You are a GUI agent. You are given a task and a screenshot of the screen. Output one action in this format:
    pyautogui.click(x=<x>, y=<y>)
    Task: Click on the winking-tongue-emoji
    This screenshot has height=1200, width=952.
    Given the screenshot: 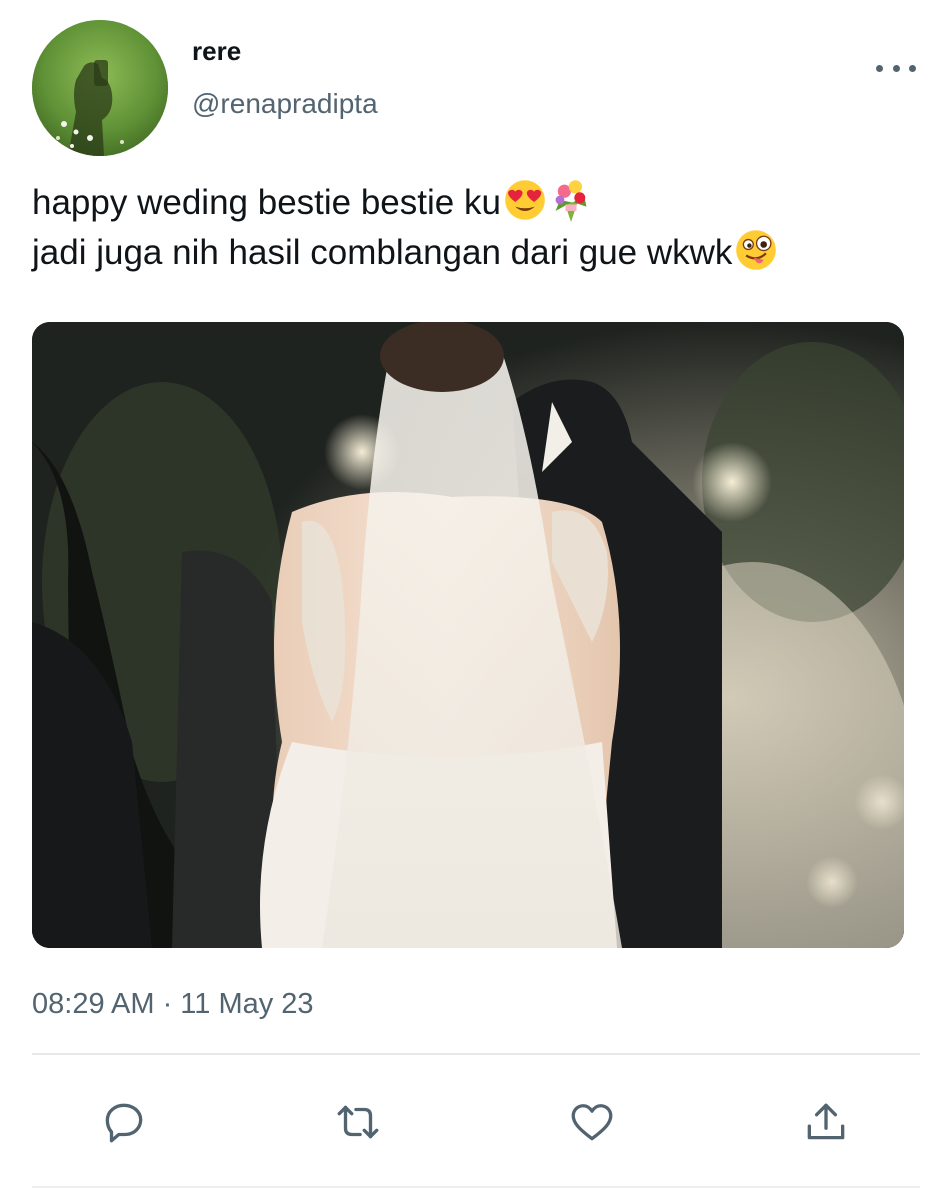 What is the action you would take?
    pyautogui.click(x=756, y=250)
    